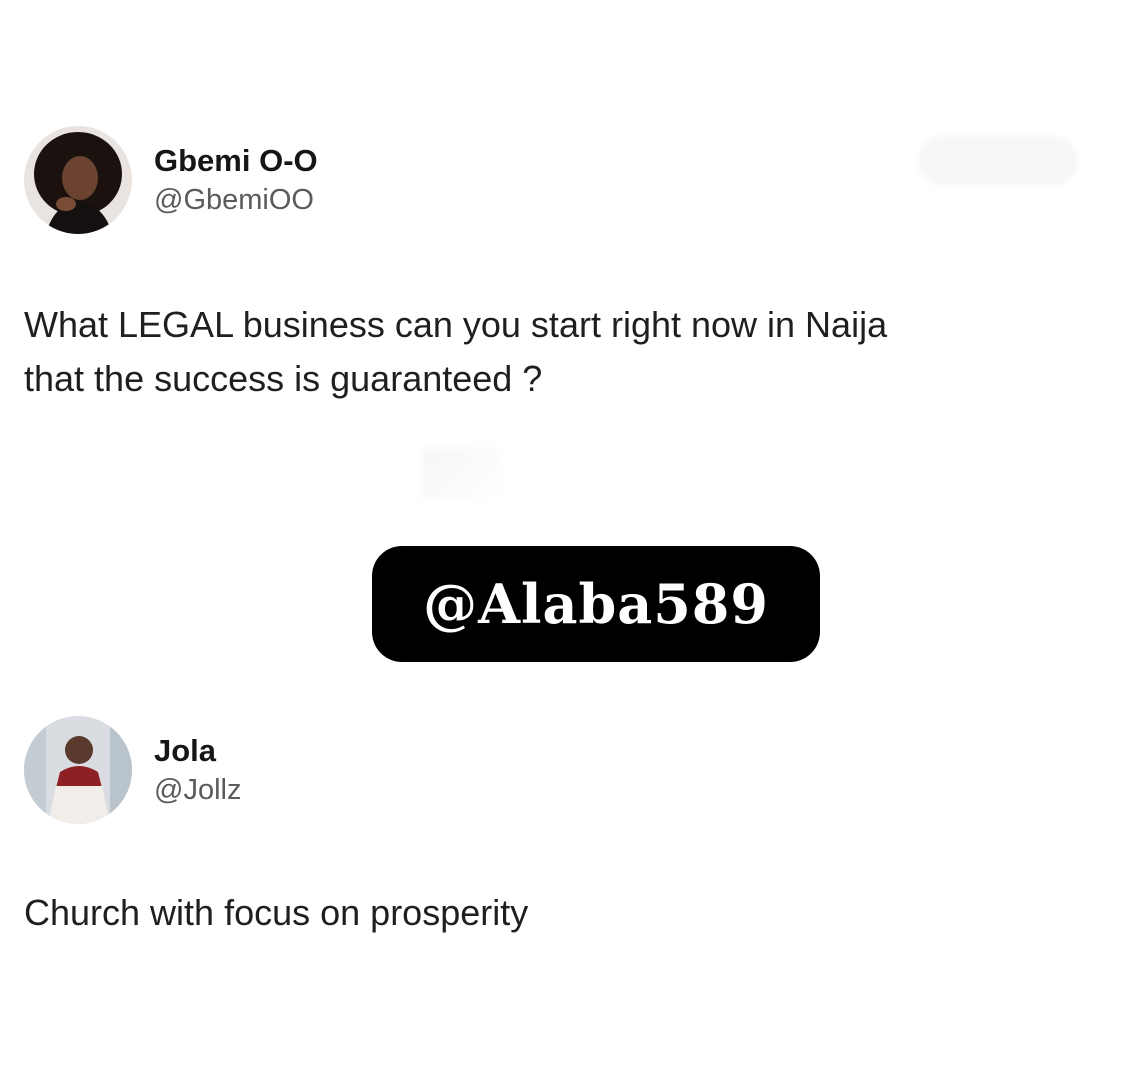 The image size is (1125, 1069). I want to click on original-tweet-names: Gbemi O-O @GbemiOO, so click(236, 180).